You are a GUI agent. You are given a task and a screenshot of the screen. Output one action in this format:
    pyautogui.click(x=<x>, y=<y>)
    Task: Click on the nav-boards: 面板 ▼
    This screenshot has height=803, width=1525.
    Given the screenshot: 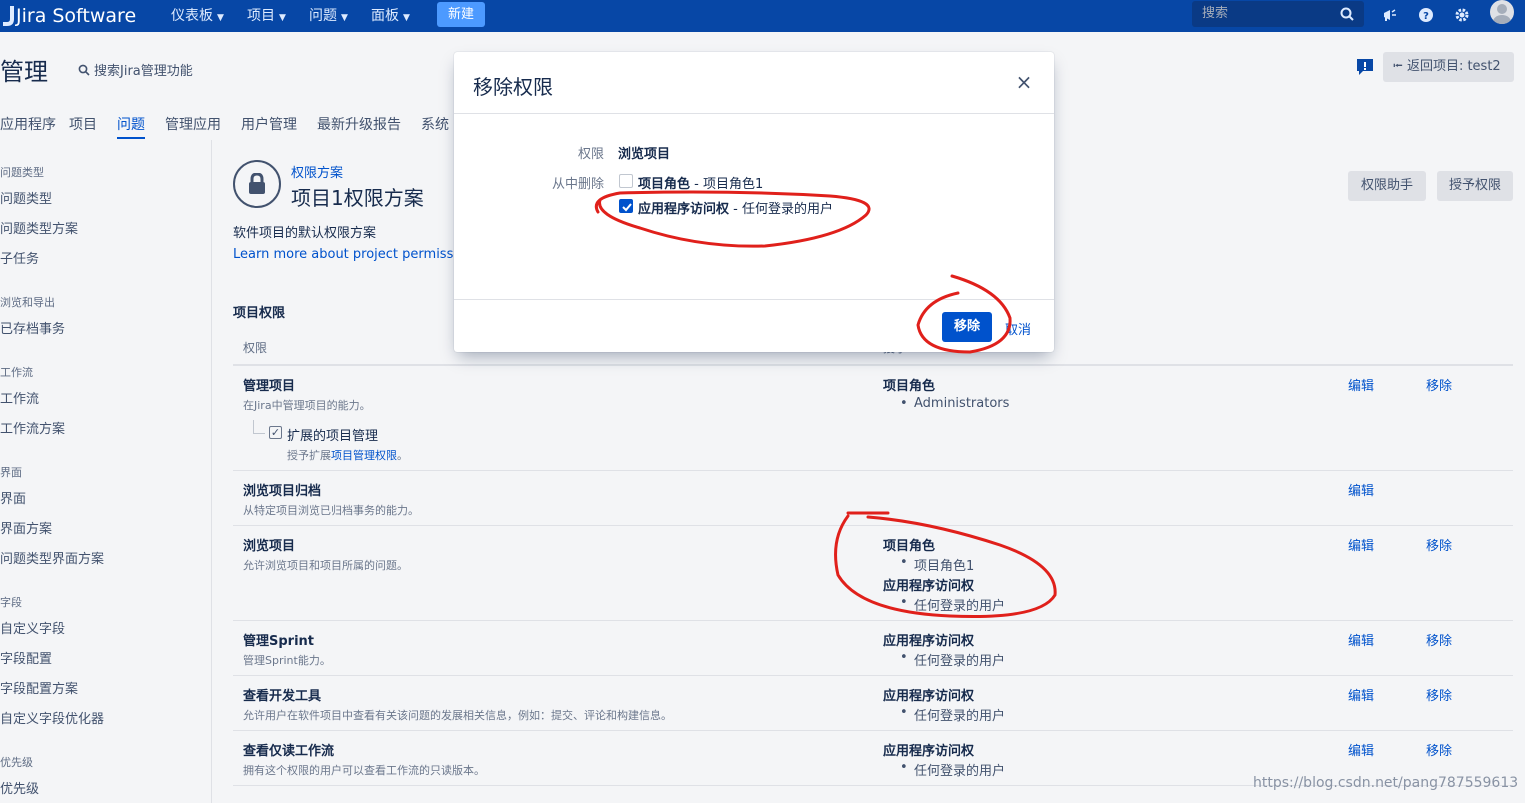 What is the action you would take?
    pyautogui.click(x=390, y=16)
    